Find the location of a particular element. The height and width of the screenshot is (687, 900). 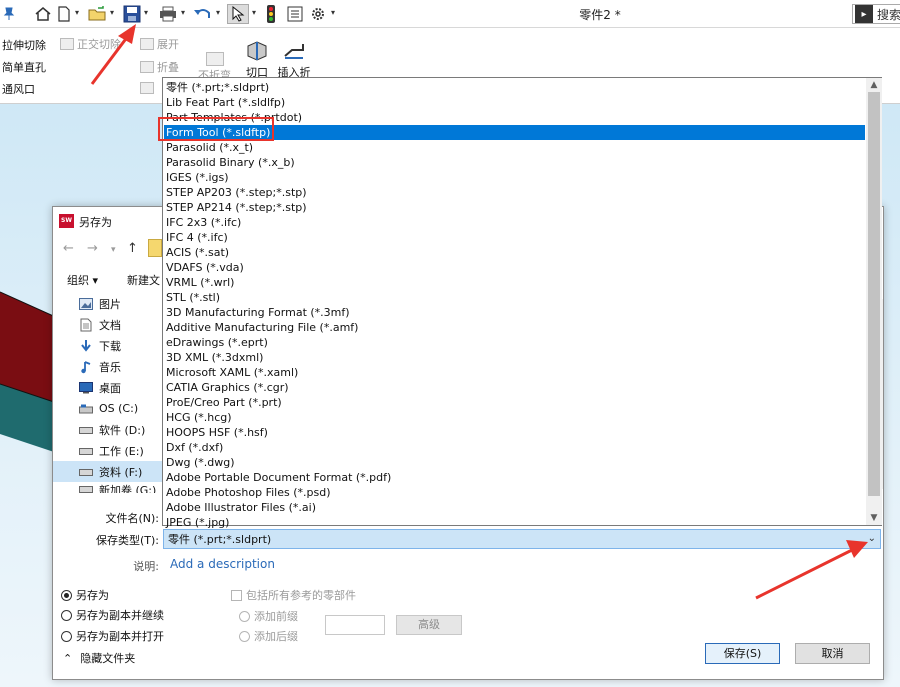

chevron-down-icon: ⌄ is located at coordinates (872, 538).